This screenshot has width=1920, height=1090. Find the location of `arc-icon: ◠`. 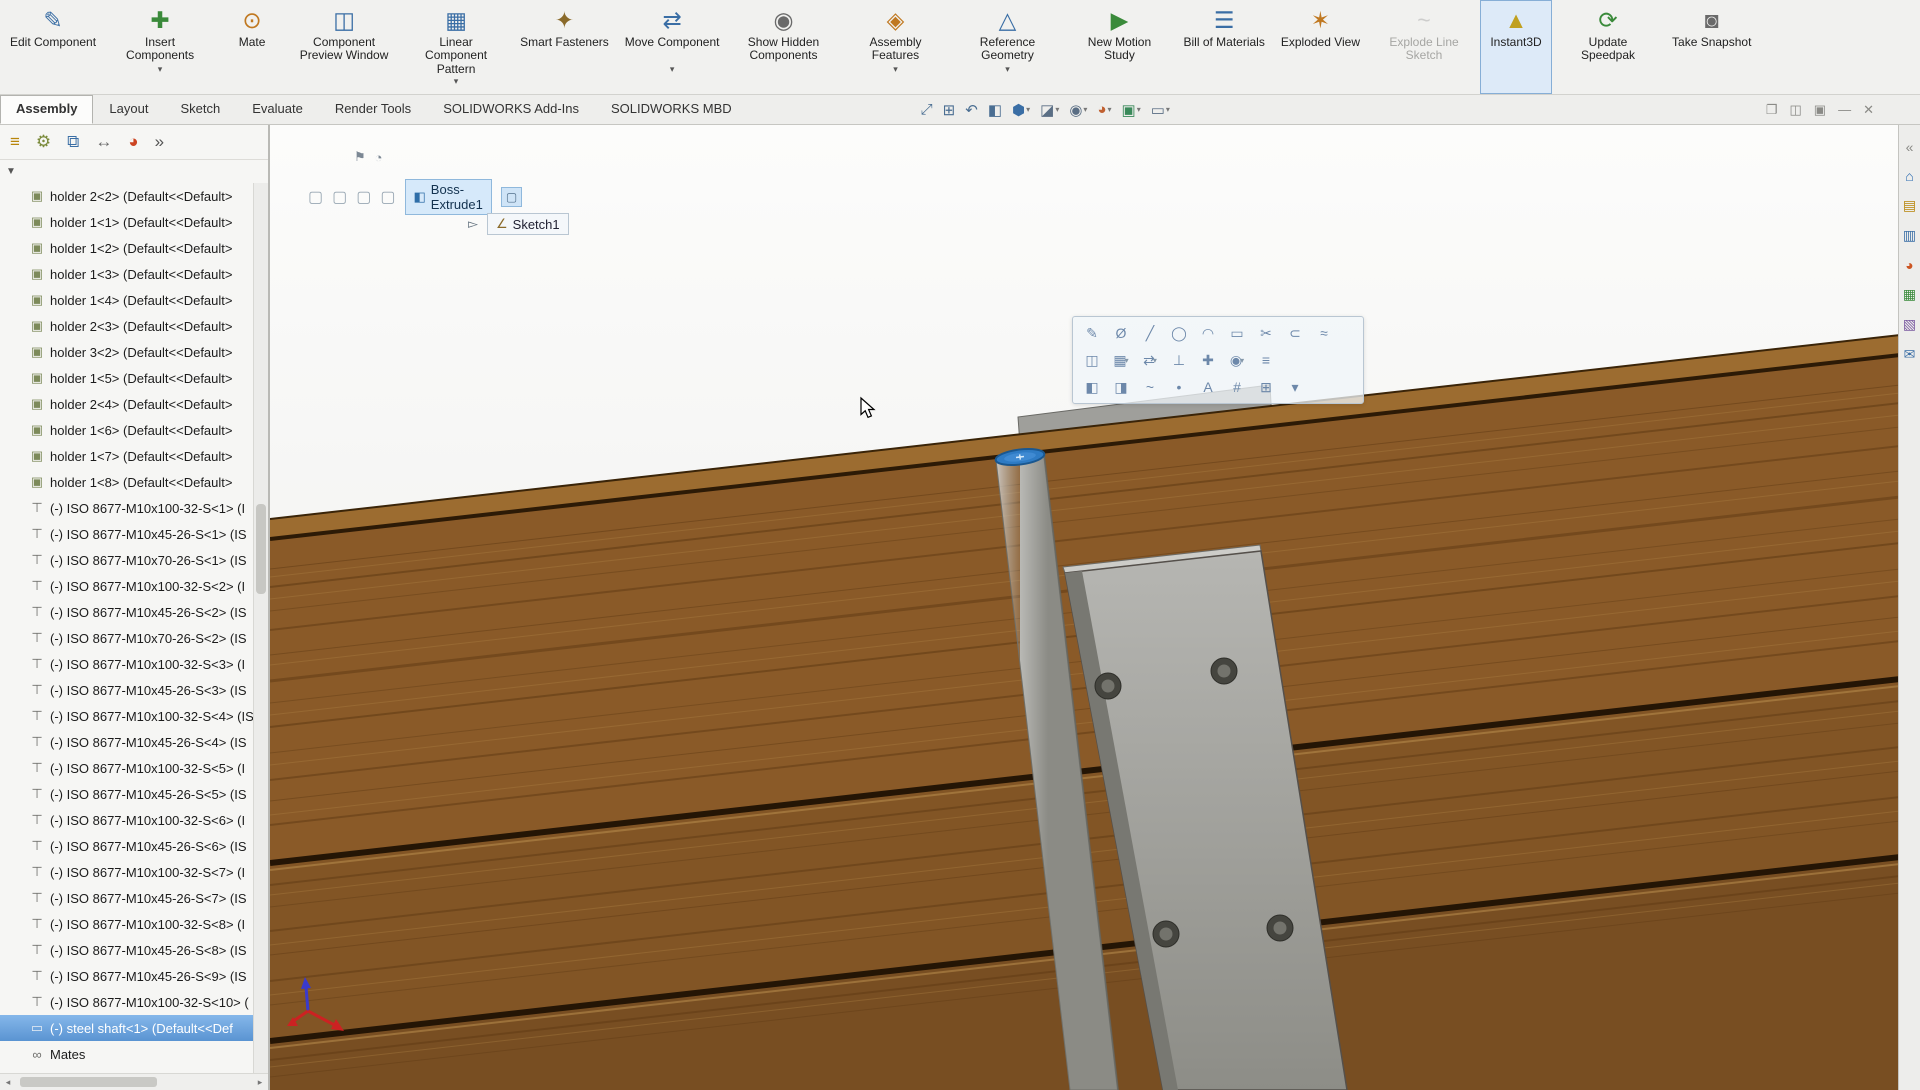

arc-icon: ◠ is located at coordinates (1208, 333).